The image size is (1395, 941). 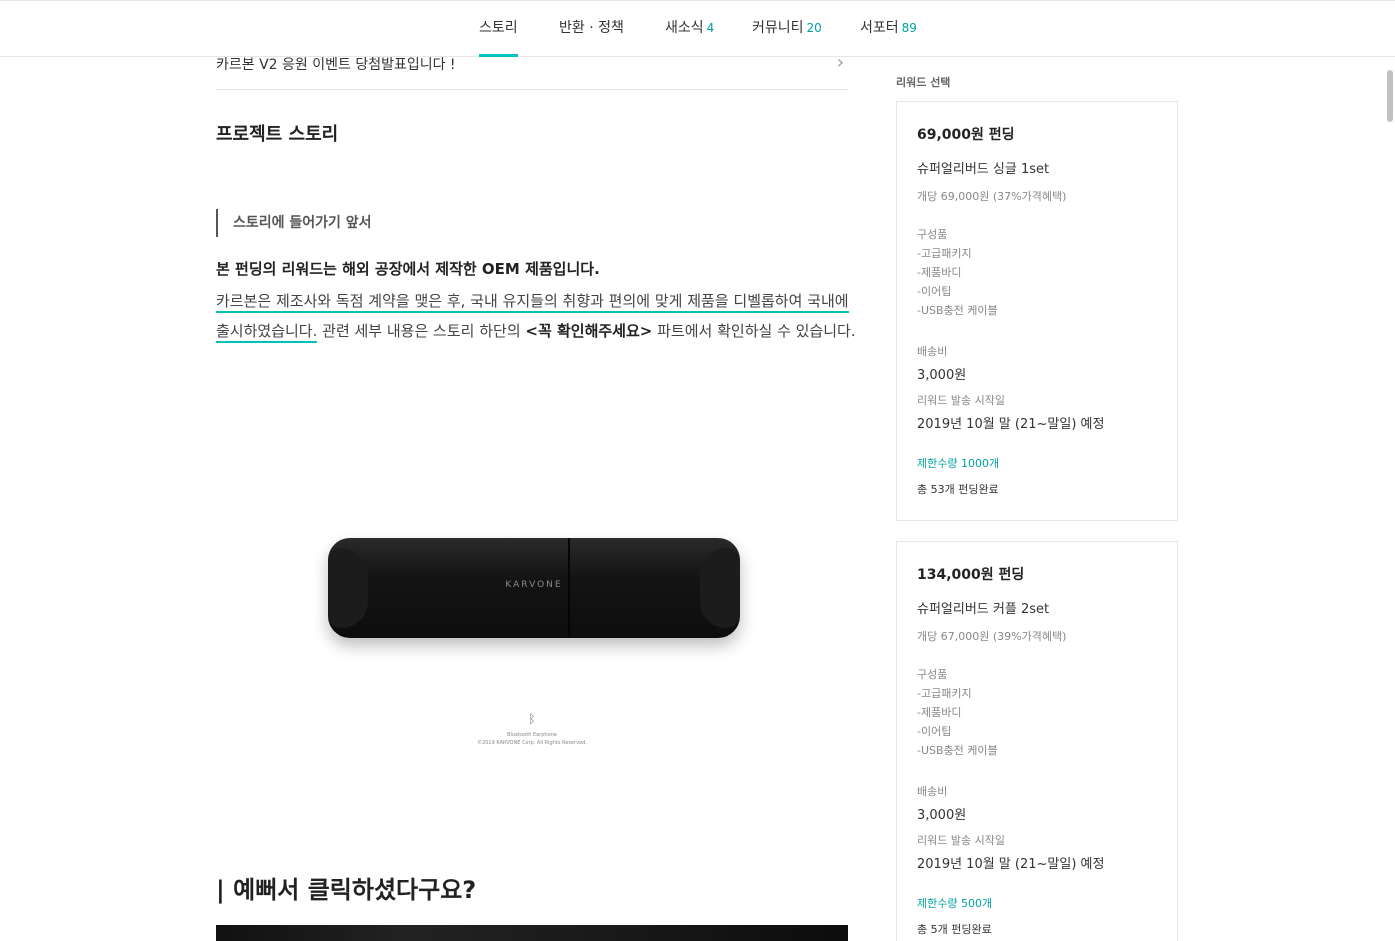 I want to click on para-text: 관련 세부 내용은 스토리 하단의, so click(x=421, y=331).